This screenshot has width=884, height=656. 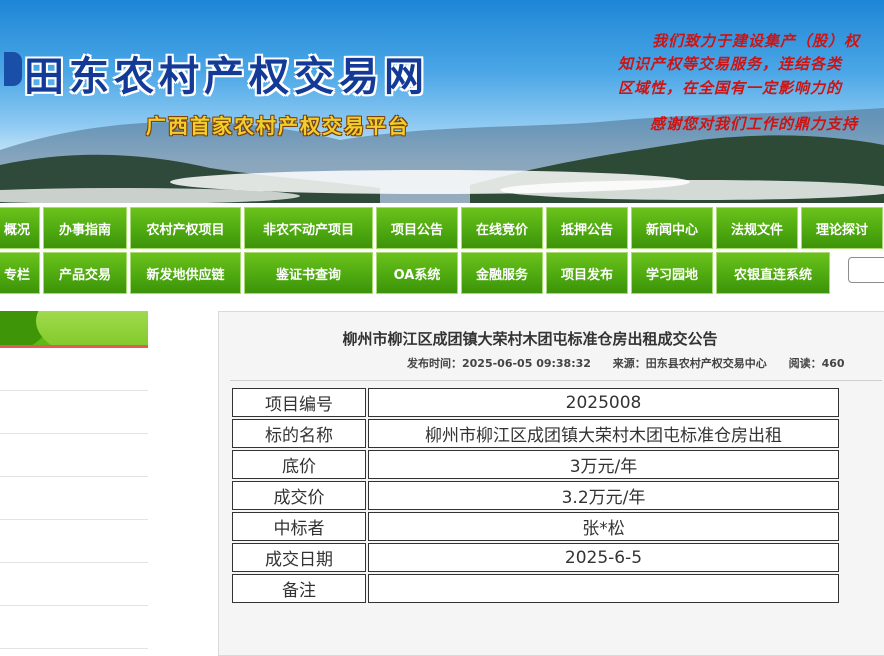 I want to click on nav-item-finance: 金融服务, so click(x=502, y=273).